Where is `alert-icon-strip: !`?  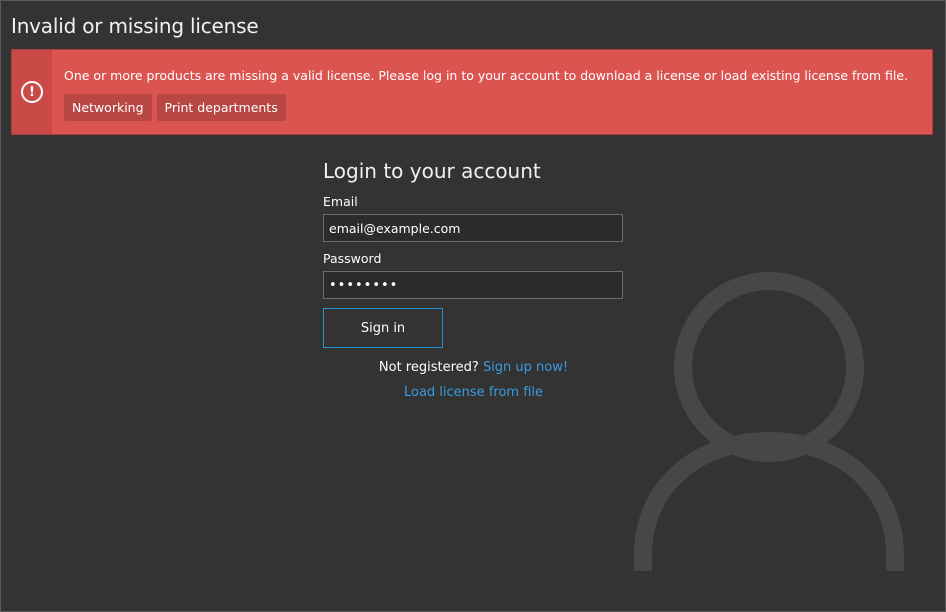 alert-icon-strip: ! is located at coordinates (32, 92).